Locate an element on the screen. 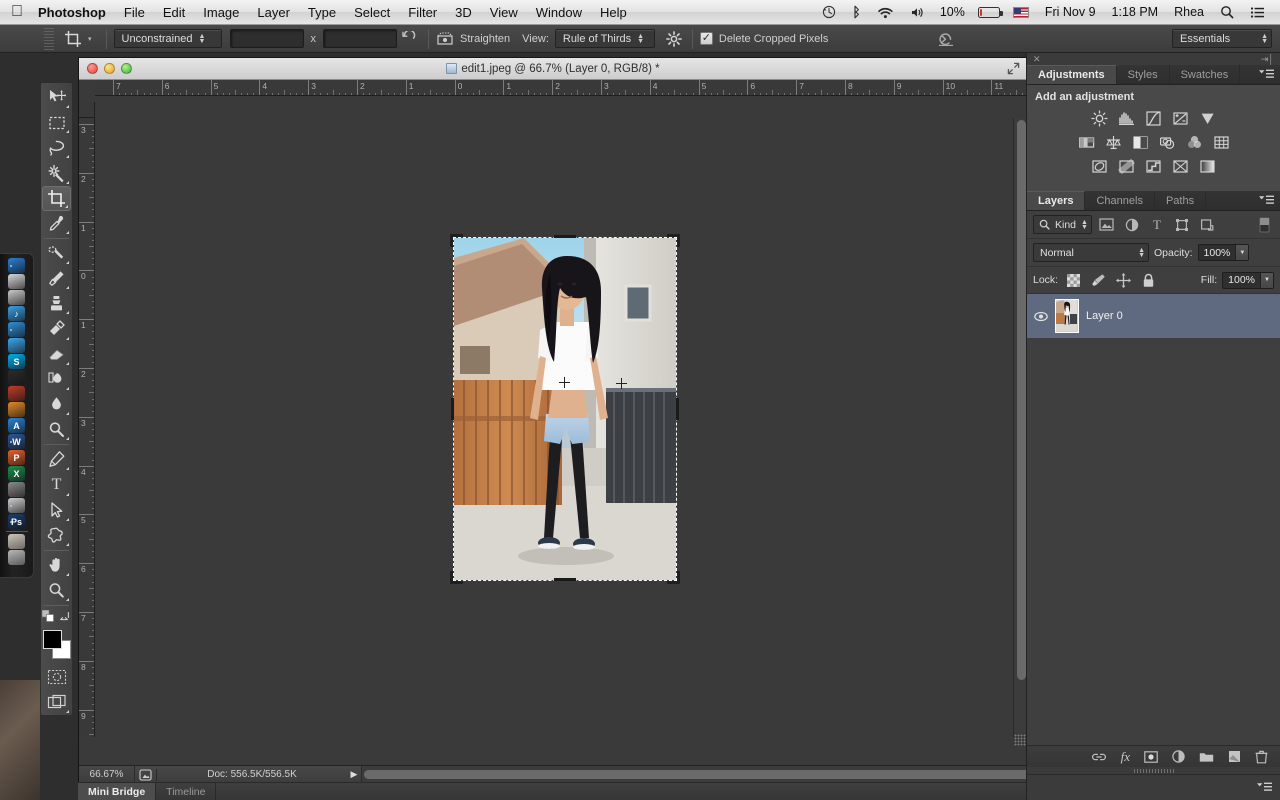  panel-menu-icon is located at coordinates (1264, 787).